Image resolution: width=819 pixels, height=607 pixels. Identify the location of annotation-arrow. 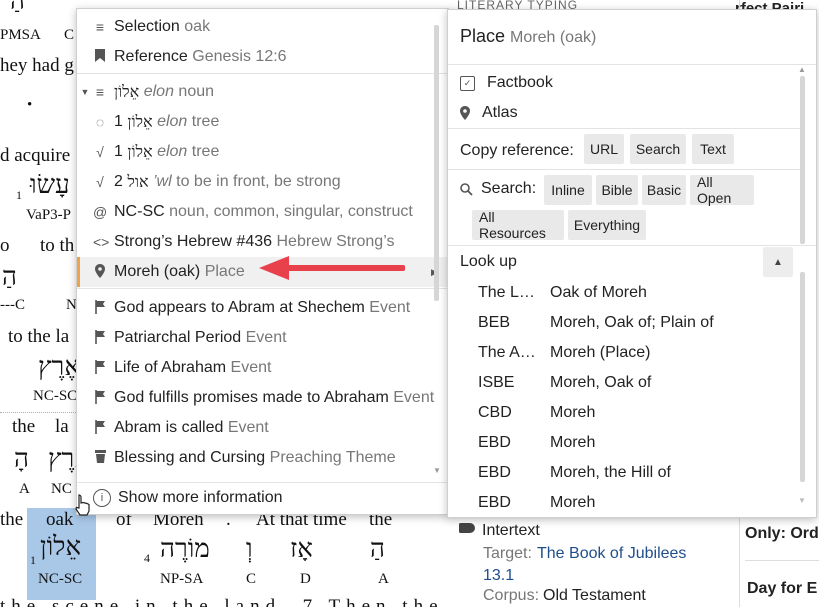
(332, 268).